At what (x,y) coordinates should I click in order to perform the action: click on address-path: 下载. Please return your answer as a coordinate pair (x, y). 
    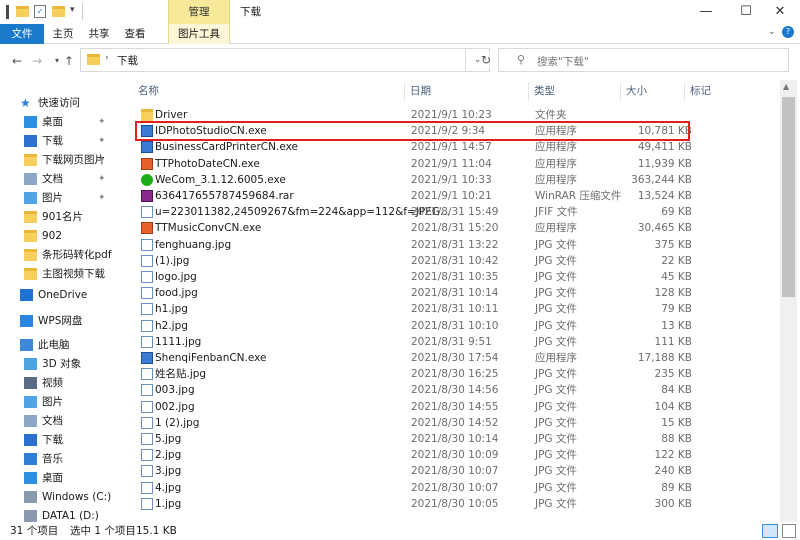
    Looking at the image, I should click on (127, 60).